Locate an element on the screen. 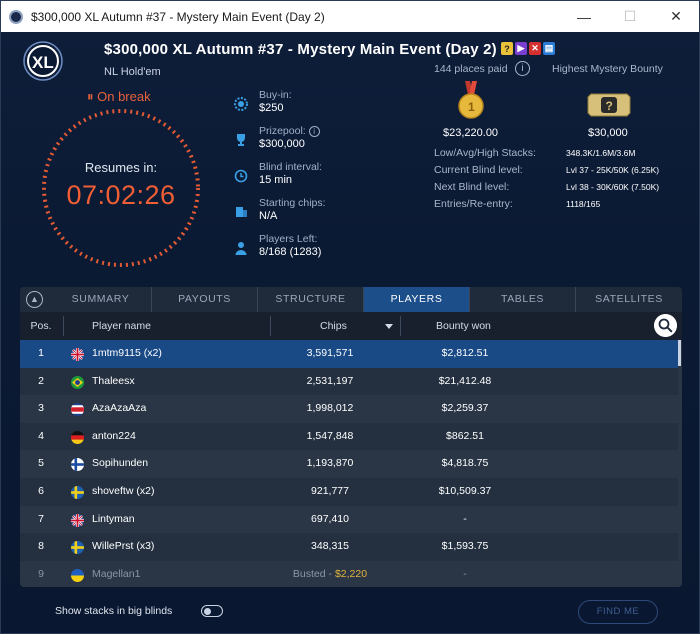  row-pos: 9 is located at coordinates (41, 573).